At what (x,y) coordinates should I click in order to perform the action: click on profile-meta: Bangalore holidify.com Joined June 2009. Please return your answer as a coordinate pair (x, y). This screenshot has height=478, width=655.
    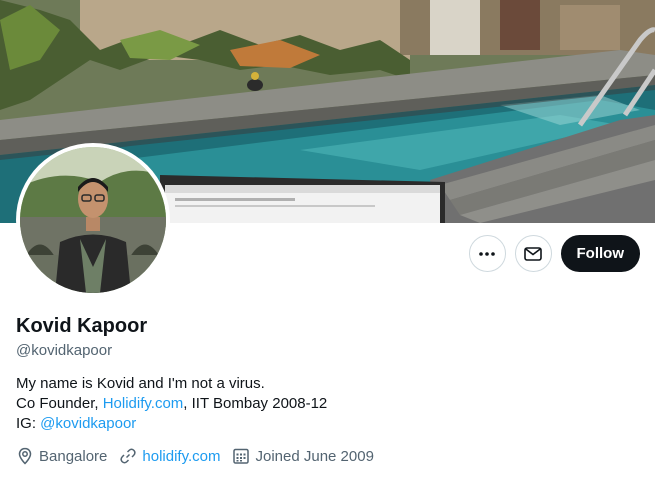
    Looking at the image, I should click on (195, 456).